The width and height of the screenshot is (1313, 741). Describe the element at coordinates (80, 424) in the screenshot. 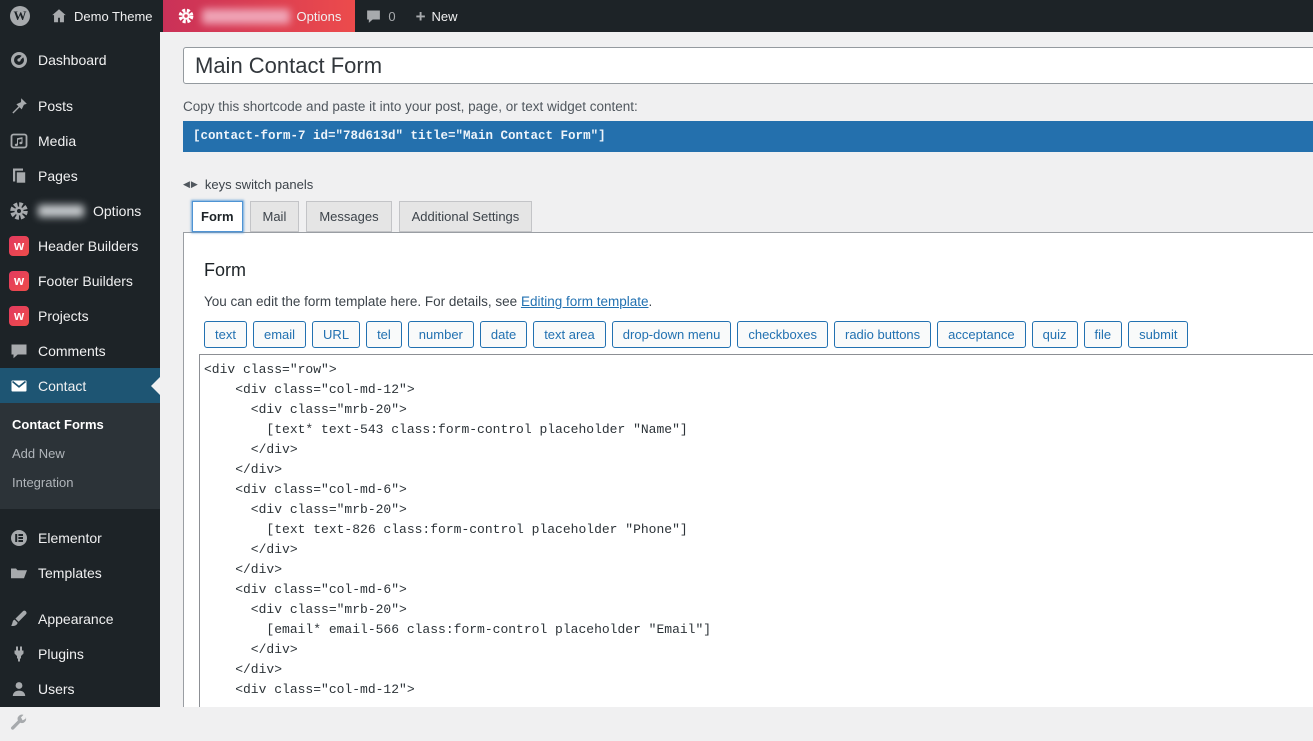

I see `submenu-item-contact-forms: Contact Forms` at that location.